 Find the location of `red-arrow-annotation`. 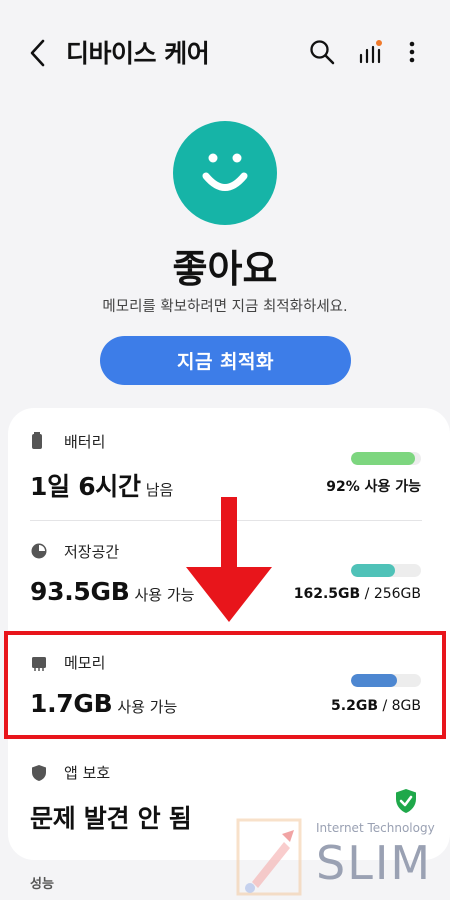

red-arrow-annotation is located at coordinates (229, 559).